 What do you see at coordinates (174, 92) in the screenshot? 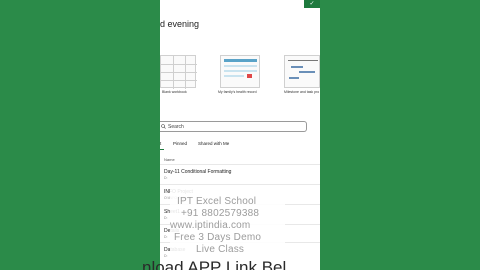
I see `template-label: Blank workbook` at bounding box center [174, 92].